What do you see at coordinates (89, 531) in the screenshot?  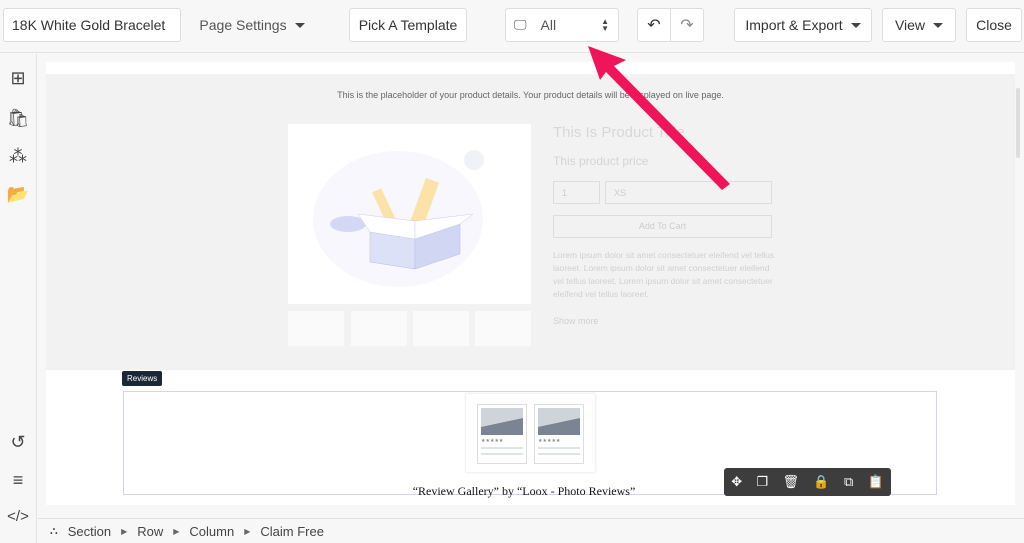 I see `breadcrumb-section: Section` at bounding box center [89, 531].